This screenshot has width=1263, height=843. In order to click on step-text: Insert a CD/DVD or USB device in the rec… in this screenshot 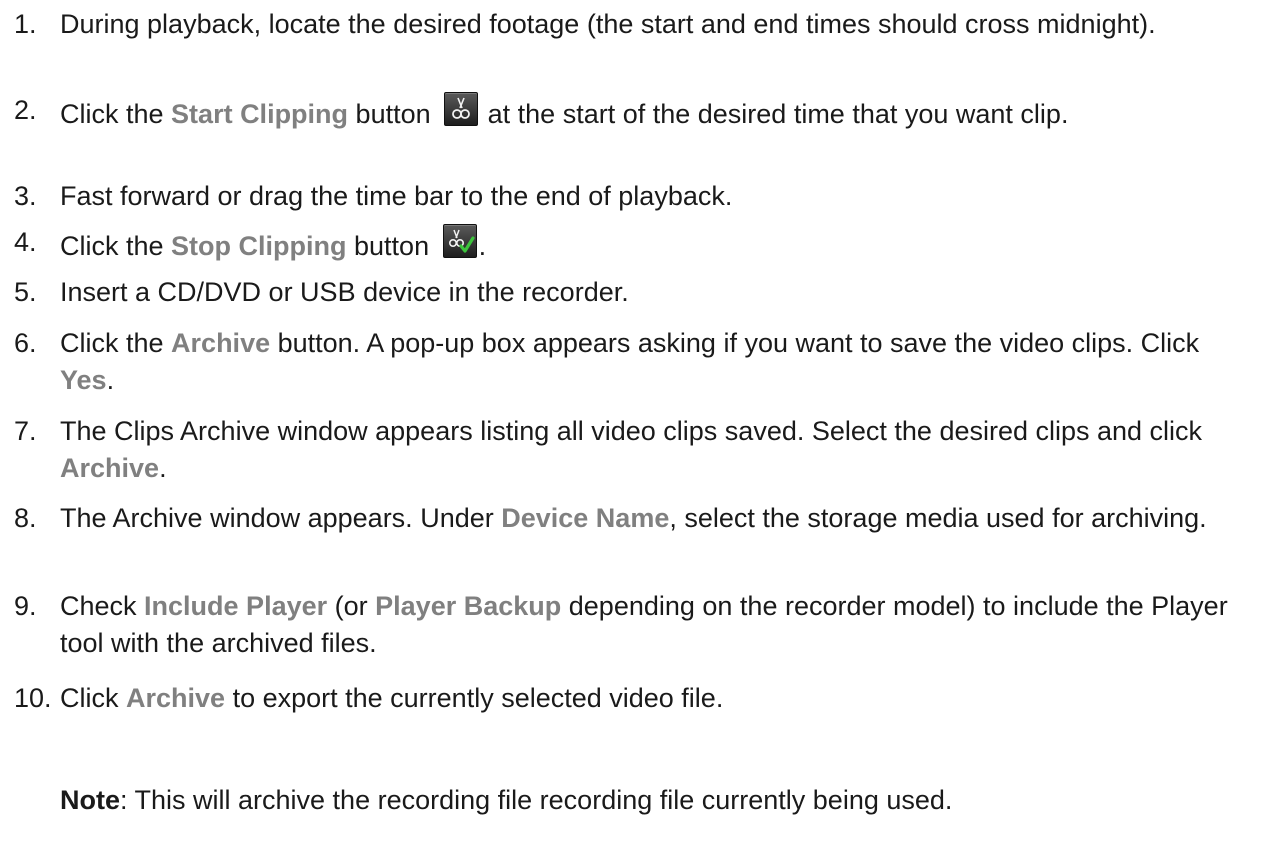, I will do `click(344, 292)`.